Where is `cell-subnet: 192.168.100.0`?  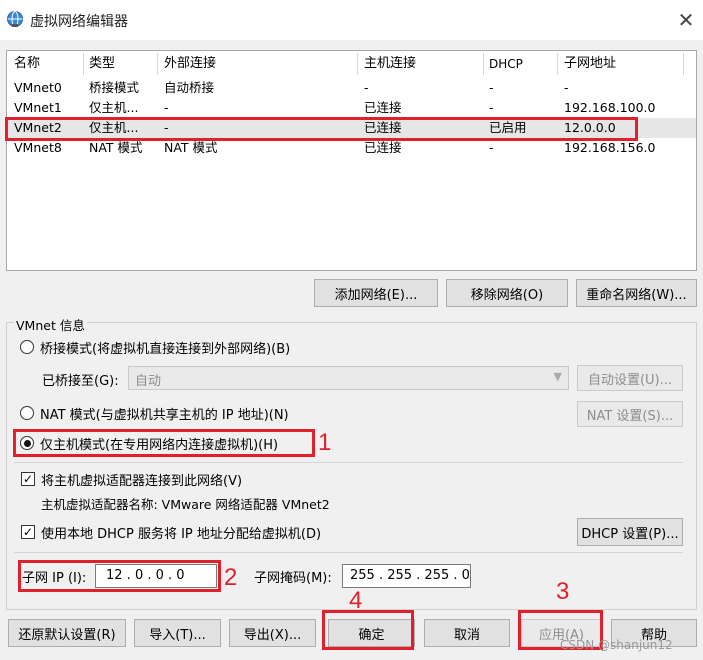 cell-subnet: 192.168.100.0 is located at coordinates (610, 107).